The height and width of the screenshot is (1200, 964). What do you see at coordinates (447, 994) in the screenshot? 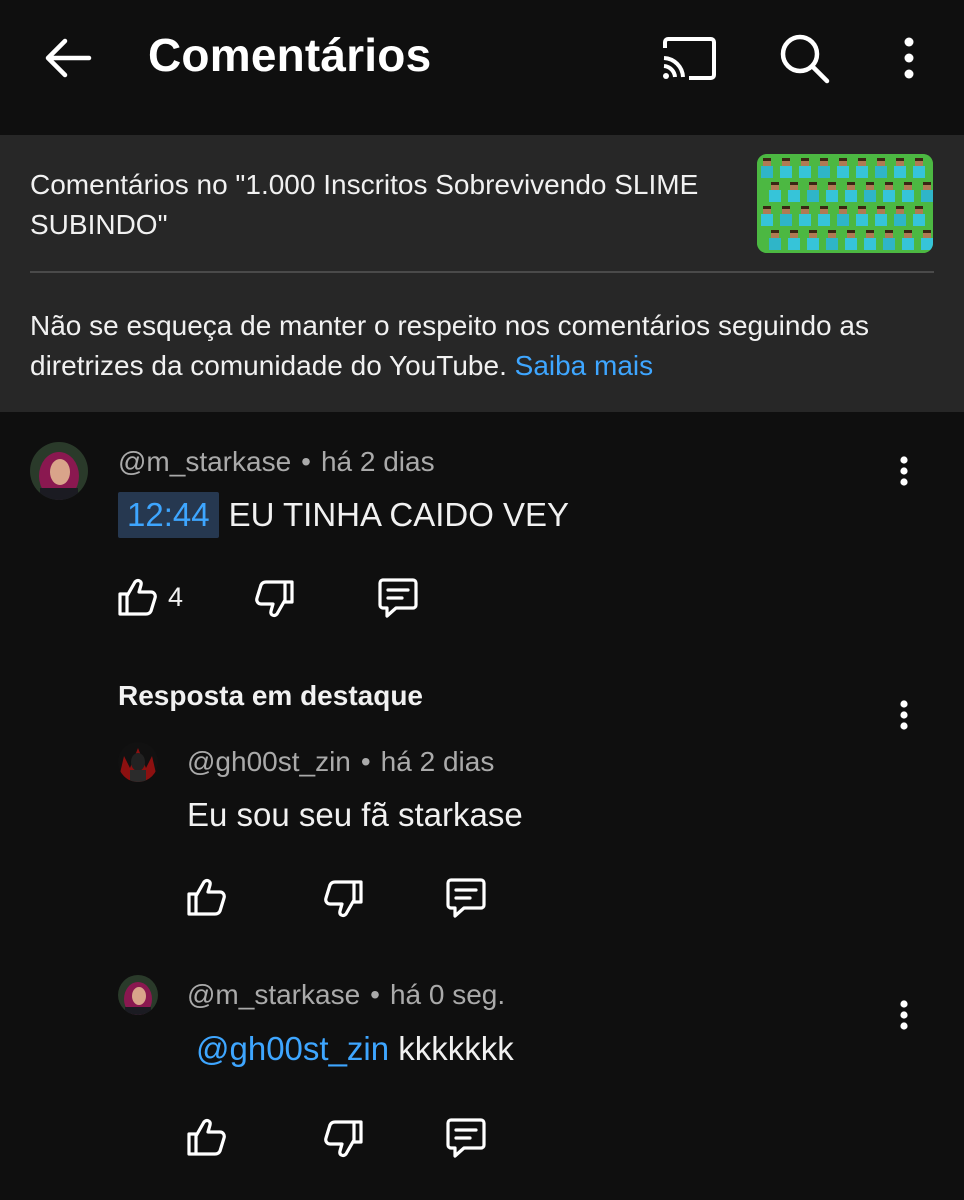
I see `reply-time: há 0 seg.` at bounding box center [447, 994].